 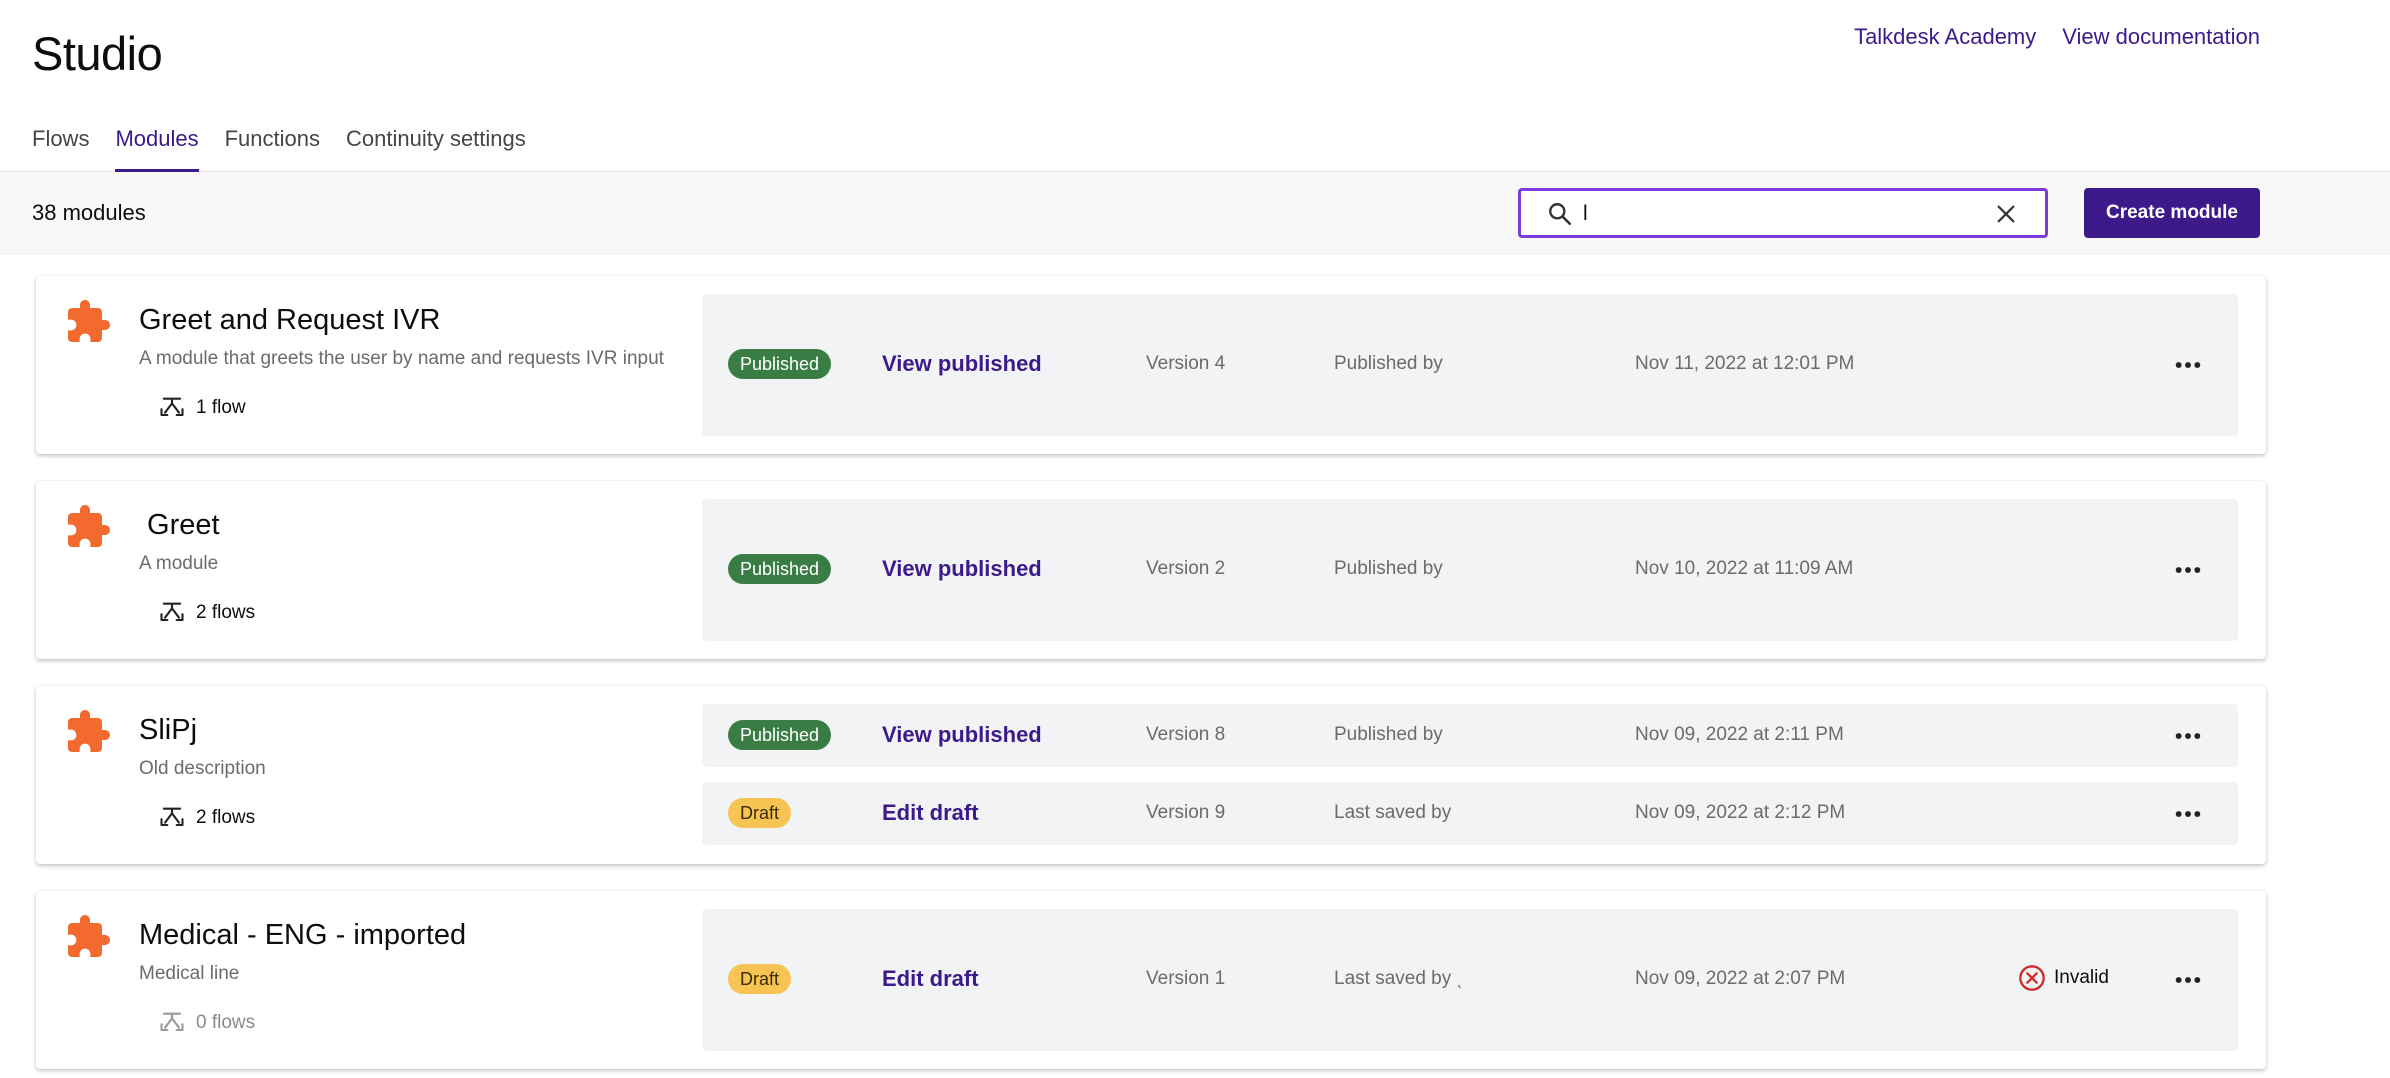 What do you see at coordinates (1186, 734) in the screenshot?
I see `version-number: Version 8` at bounding box center [1186, 734].